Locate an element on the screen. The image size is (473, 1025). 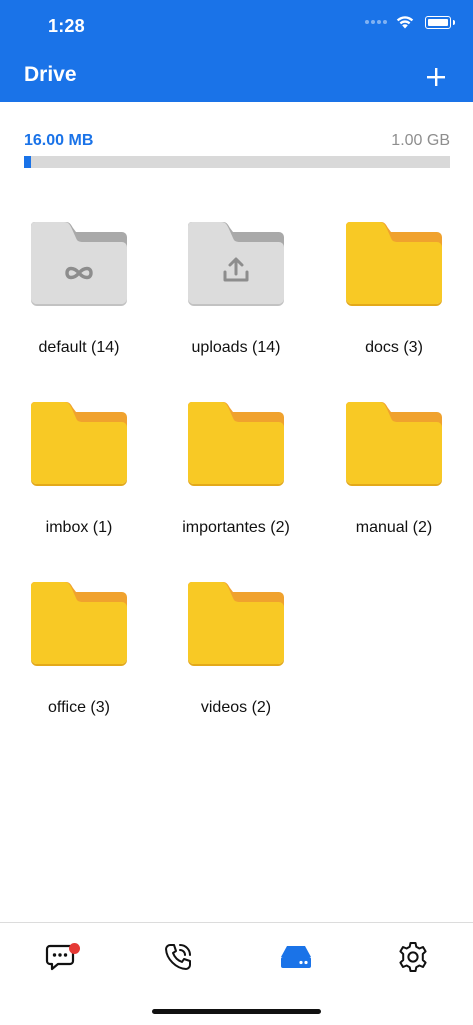
home-indicator is located at coordinates (236, 1011).